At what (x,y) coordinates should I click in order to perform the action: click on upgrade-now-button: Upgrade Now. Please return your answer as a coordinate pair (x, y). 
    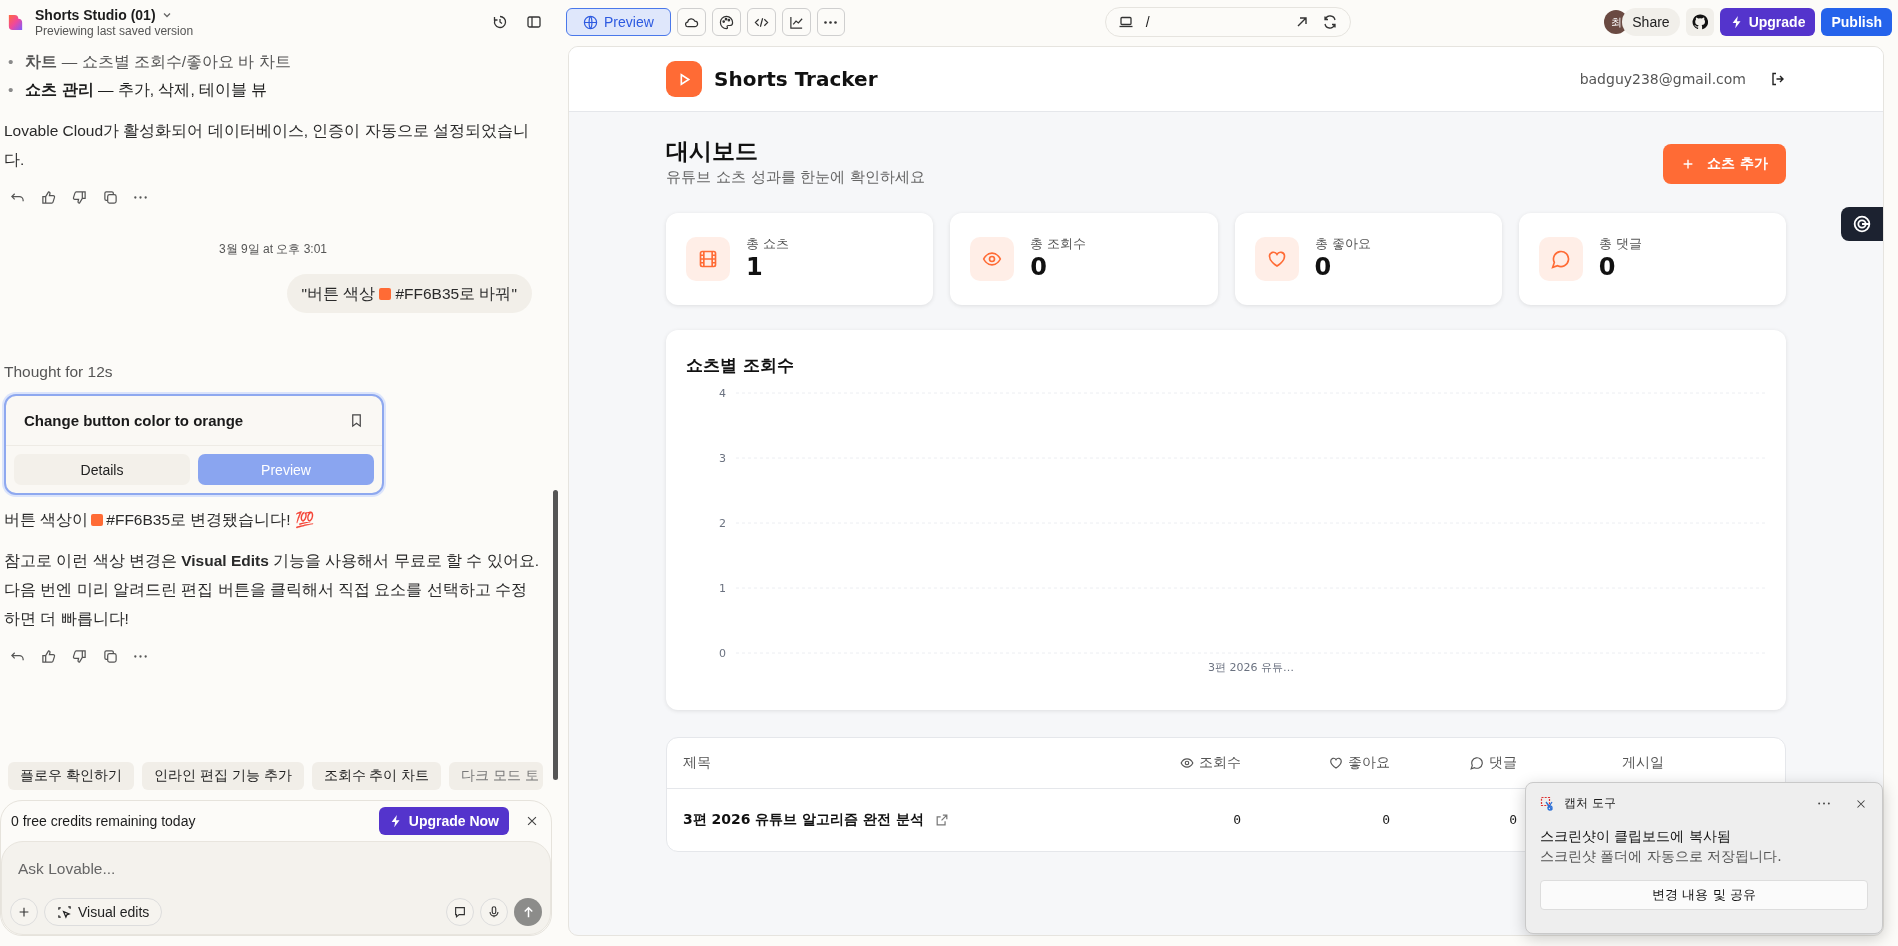
    Looking at the image, I should click on (443, 821).